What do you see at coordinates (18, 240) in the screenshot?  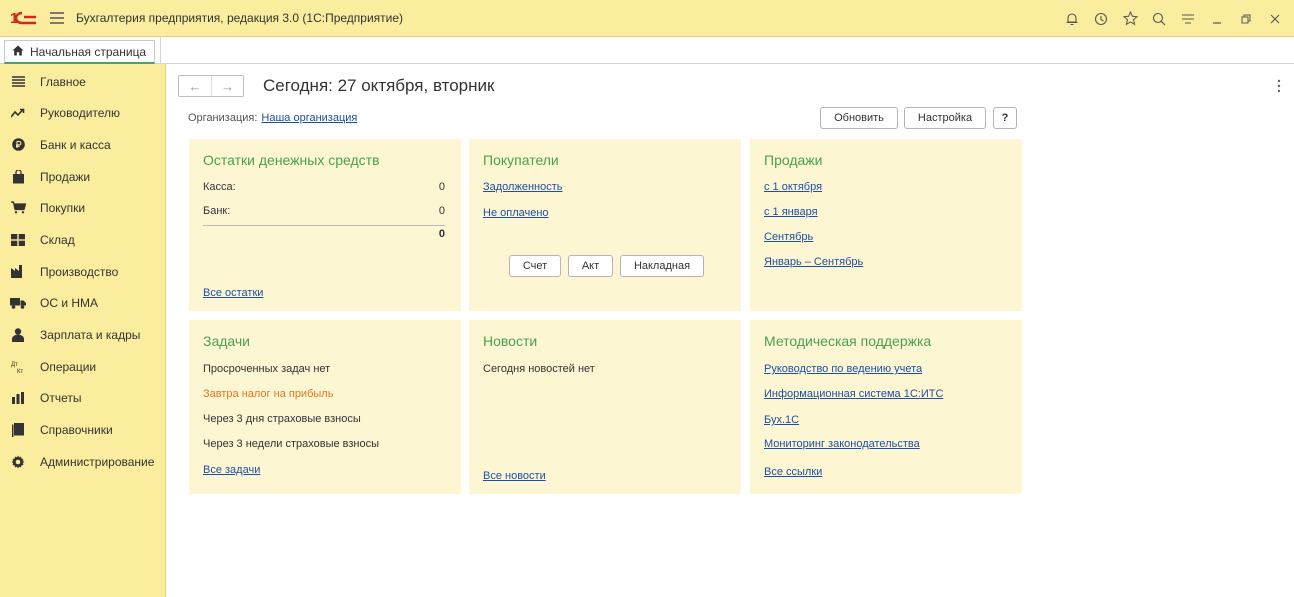 I see `warehouse-icon` at bounding box center [18, 240].